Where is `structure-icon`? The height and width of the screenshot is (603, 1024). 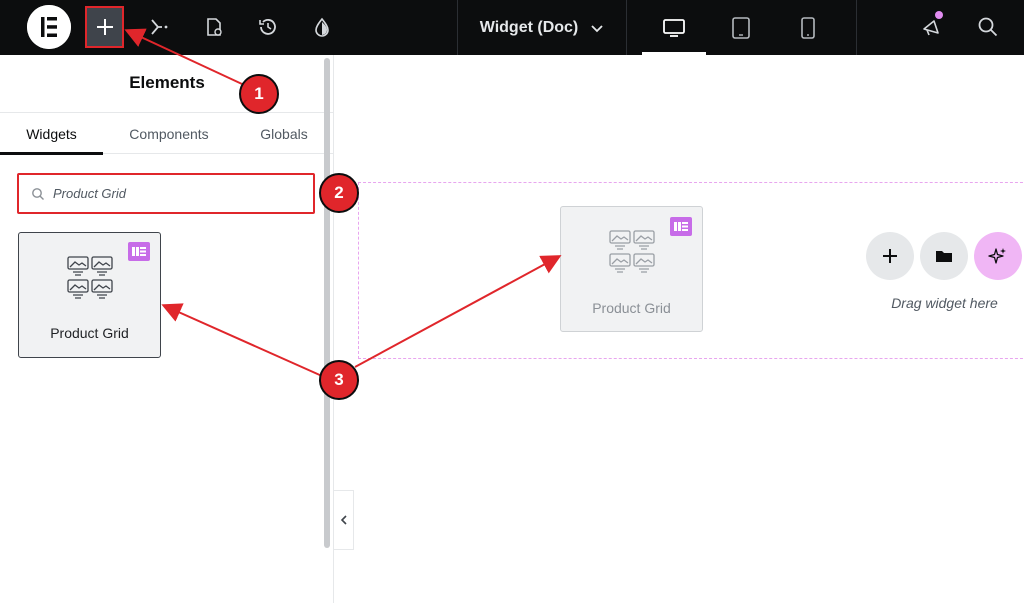 structure-icon is located at coordinates (159, 27).